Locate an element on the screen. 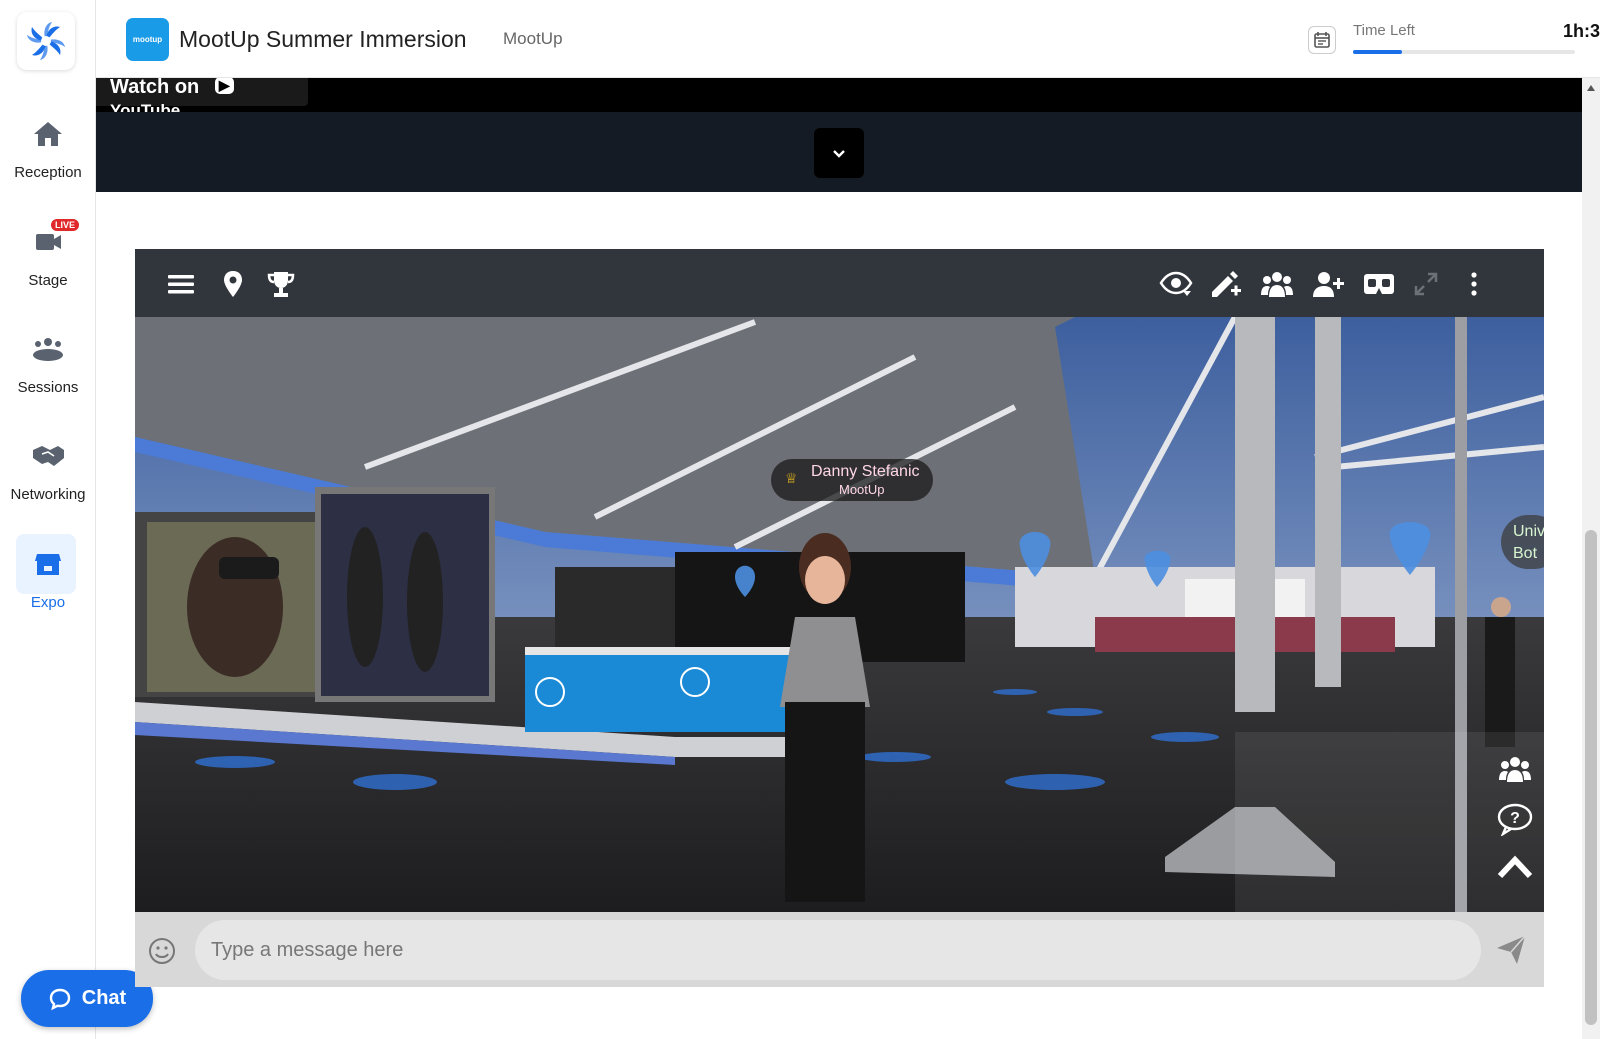  time-left-progress is located at coordinates (1464, 52).